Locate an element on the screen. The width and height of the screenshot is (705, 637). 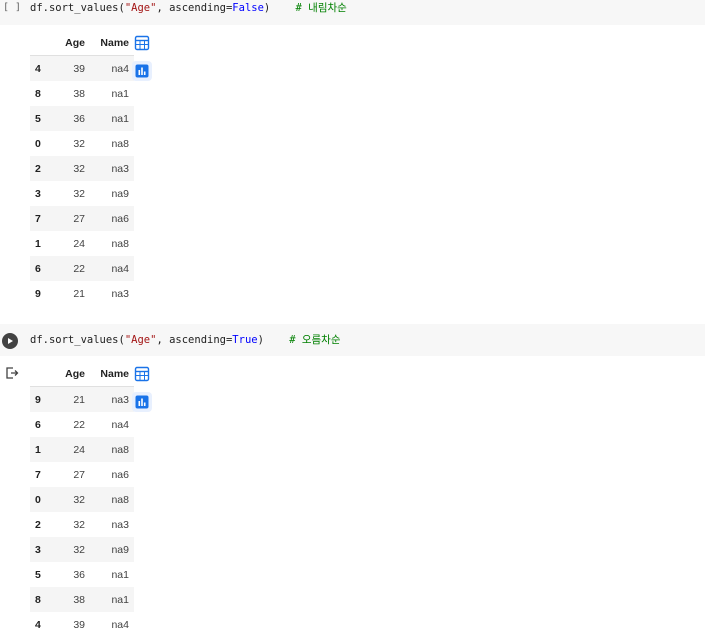
table-row: 9 21 na3 is located at coordinates (82, 293).